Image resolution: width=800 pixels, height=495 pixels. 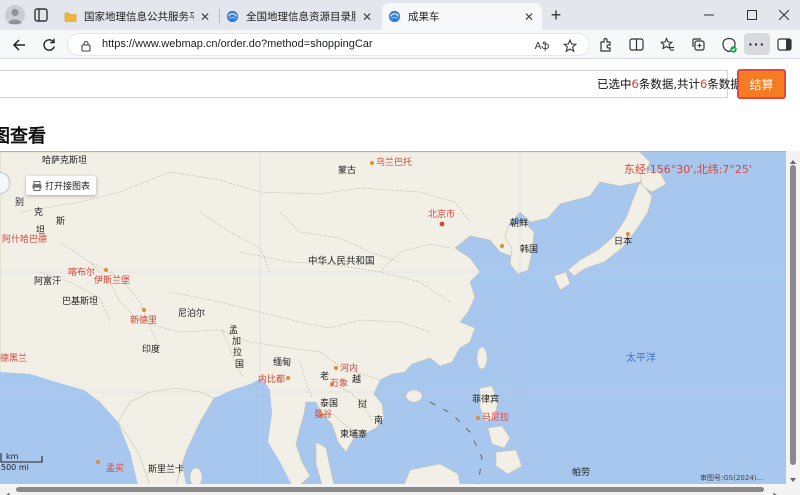 What do you see at coordinates (752, 15) in the screenshot?
I see `maximize-icon` at bounding box center [752, 15].